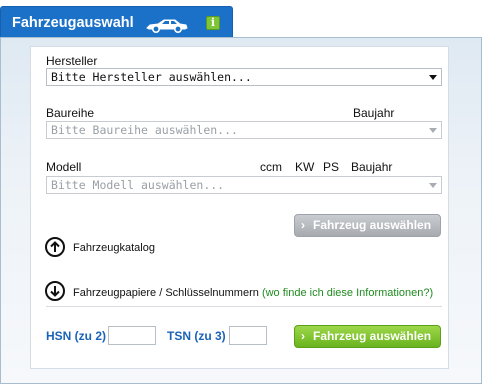 The height and width of the screenshot is (388, 489). I want to click on model-ccm-label: ccm, so click(271, 167).